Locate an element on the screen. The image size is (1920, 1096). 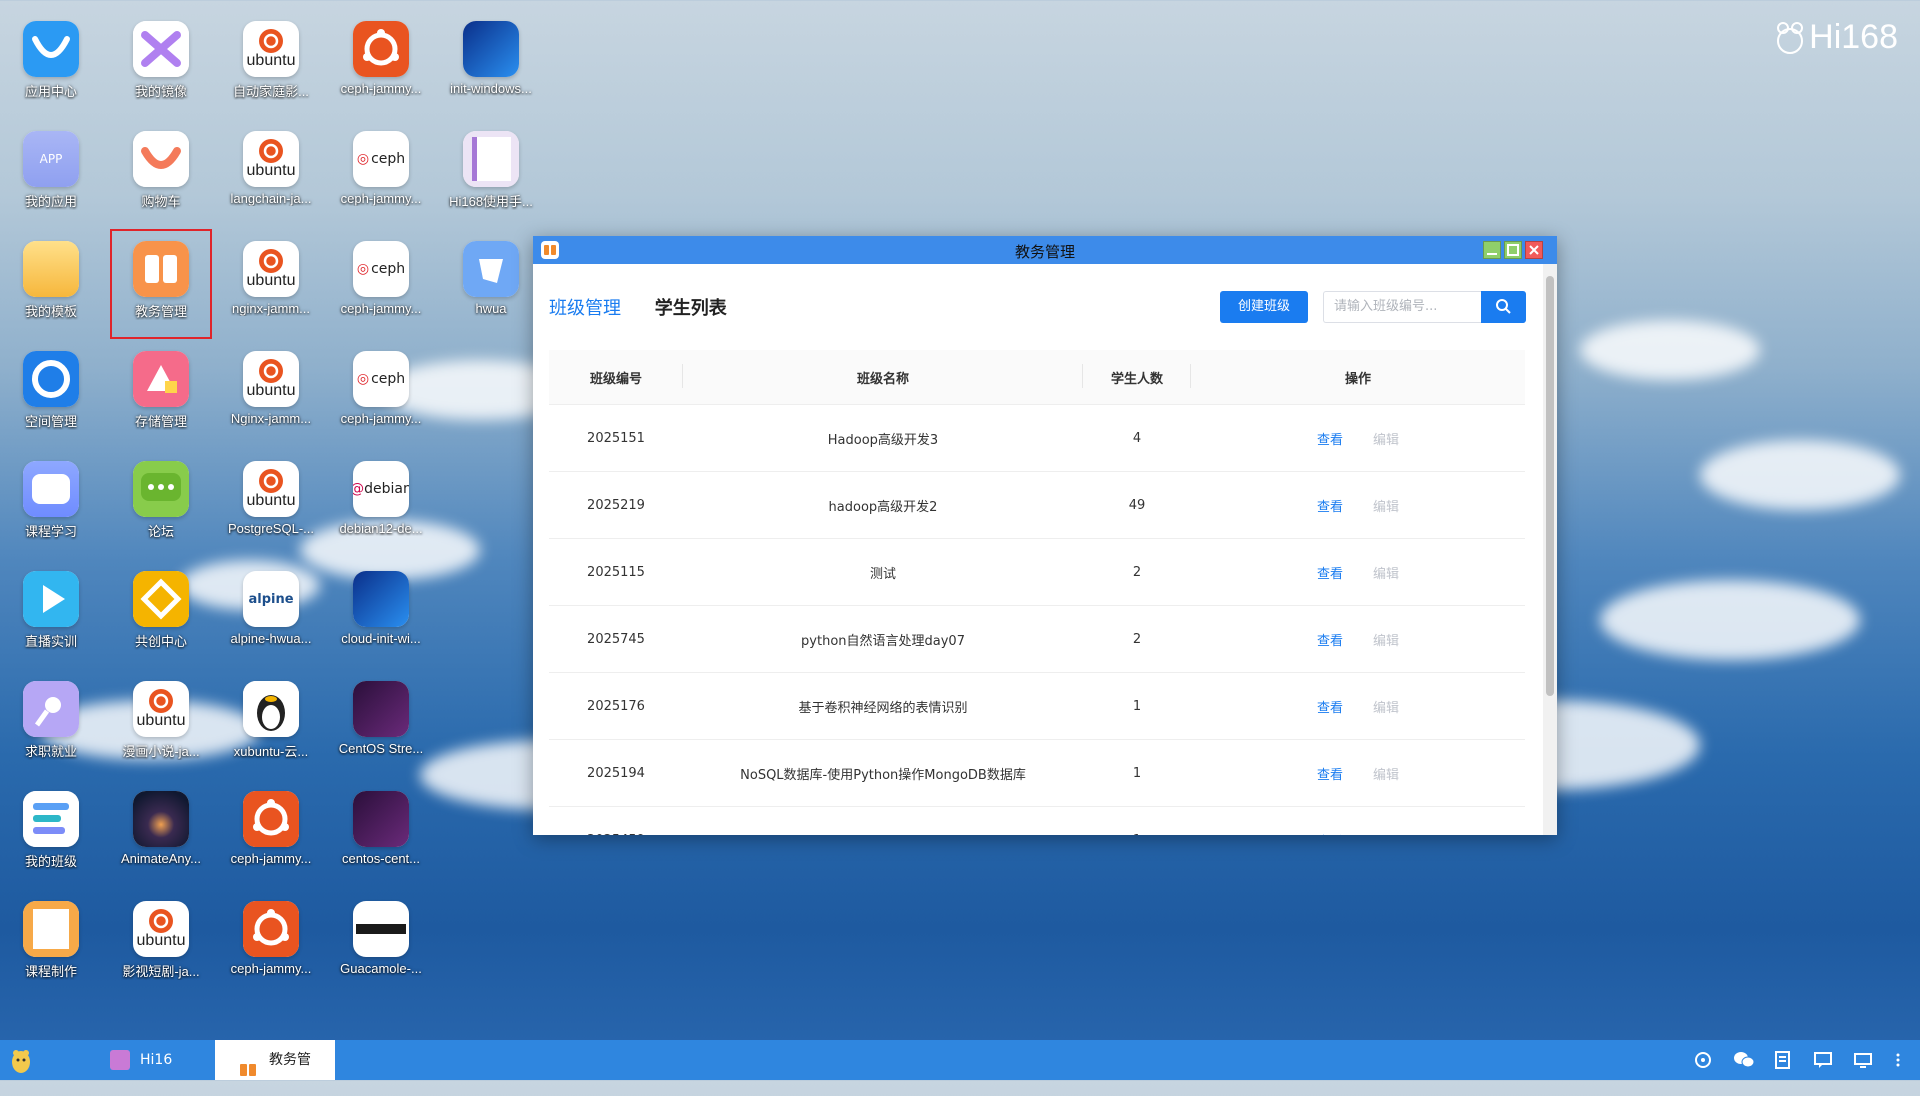
ubuntu-icon: ubuntu is located at coordinates (161, 929).